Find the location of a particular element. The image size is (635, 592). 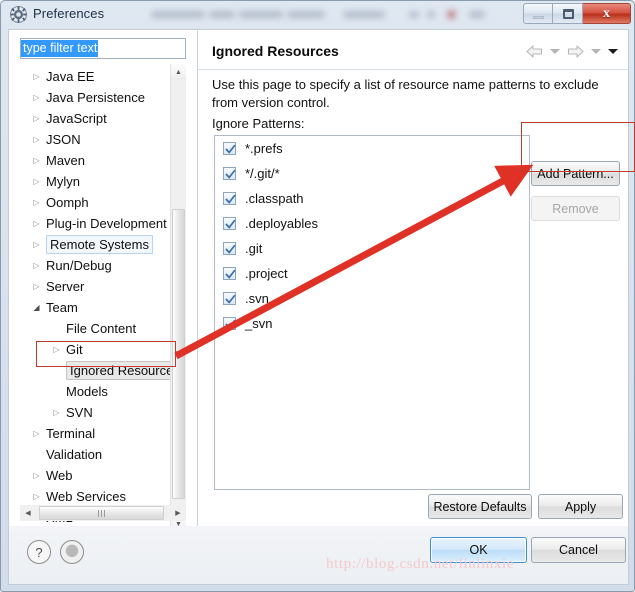

back-arrow-icon is located at coordinates (534, 51).